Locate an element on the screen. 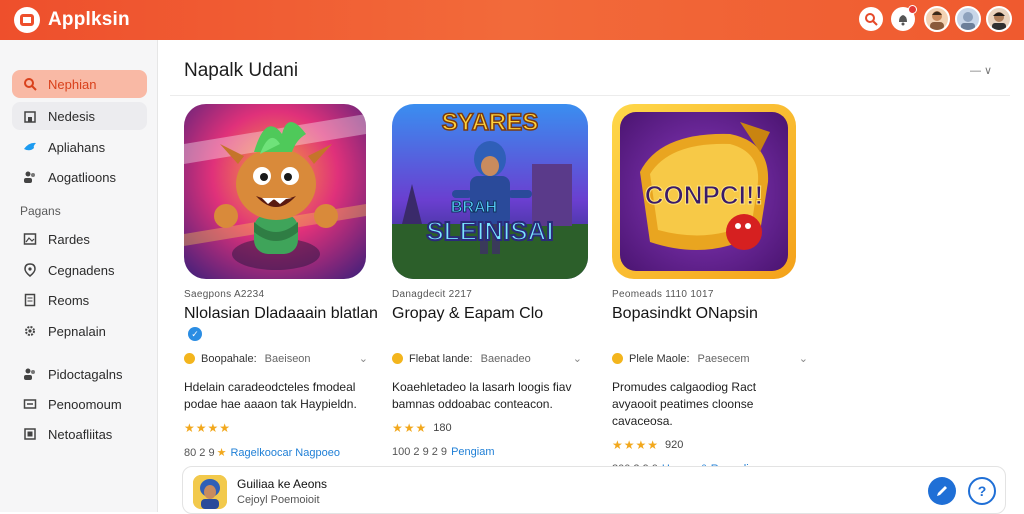 Image resolution: width=1024 pixels, height=514 pixels. price-text: 100 2 9 2 9 is located at coordinates (420, 452).